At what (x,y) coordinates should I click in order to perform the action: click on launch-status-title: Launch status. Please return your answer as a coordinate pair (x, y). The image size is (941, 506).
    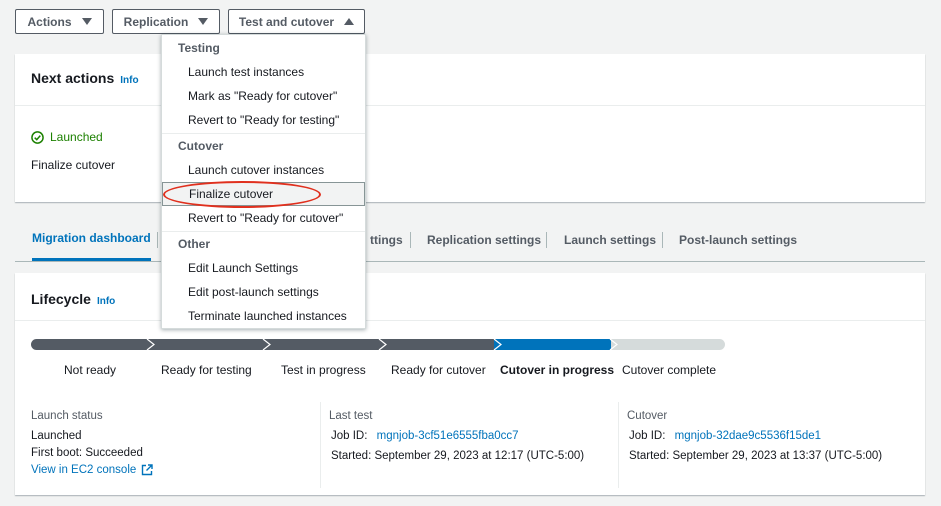
    Looking at the image, I should click on (67, 416).